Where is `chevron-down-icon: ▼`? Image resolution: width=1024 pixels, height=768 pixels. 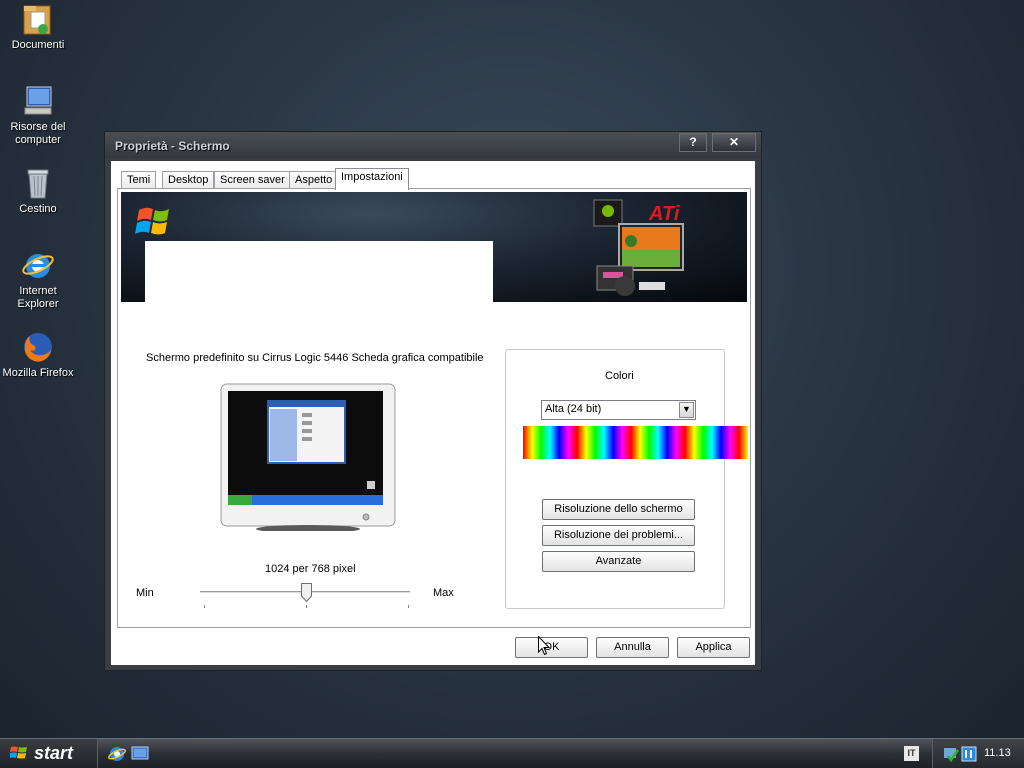 chevron-down-icon: ▼ is located at coordinates (686, 410).